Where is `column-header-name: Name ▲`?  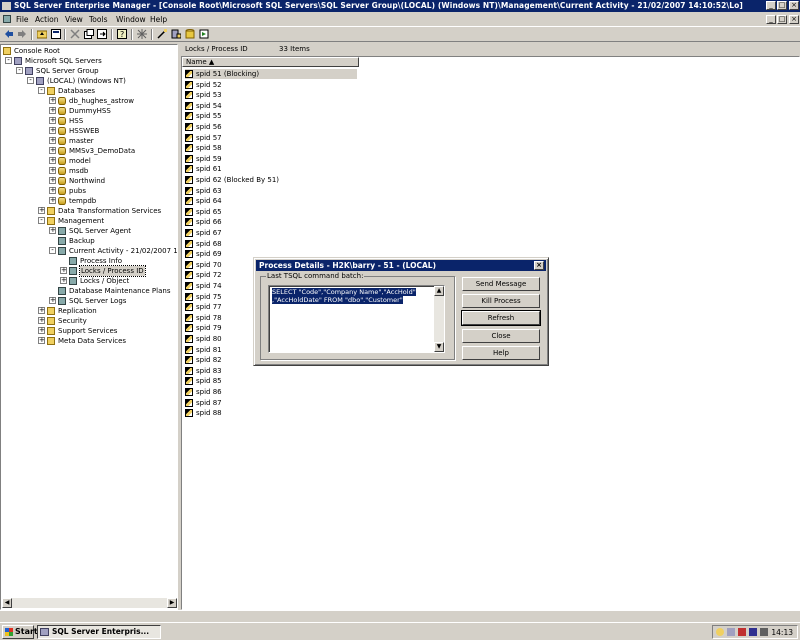
column-header-name: Name ▲ is located at coordinates (270, 62).